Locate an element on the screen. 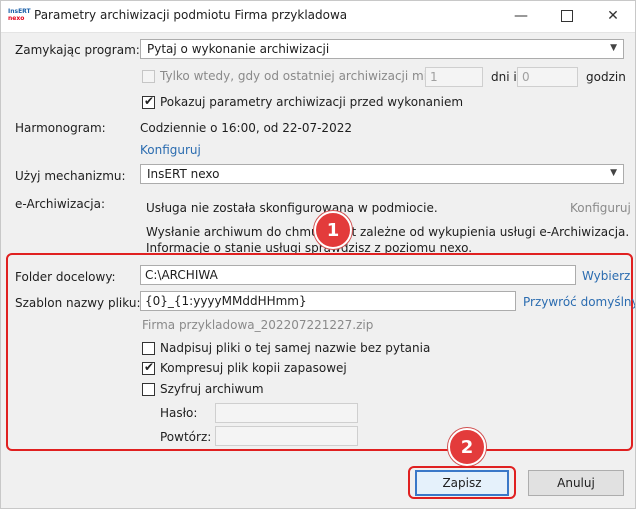  cancel-button: Anuluj is located at coordinates (576, 483).